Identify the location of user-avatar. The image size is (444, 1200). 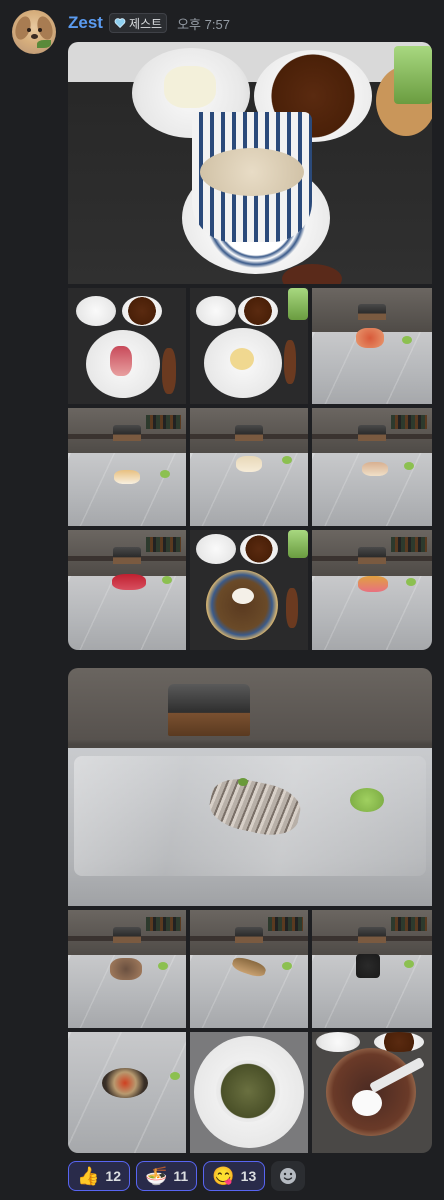
(34, 32).